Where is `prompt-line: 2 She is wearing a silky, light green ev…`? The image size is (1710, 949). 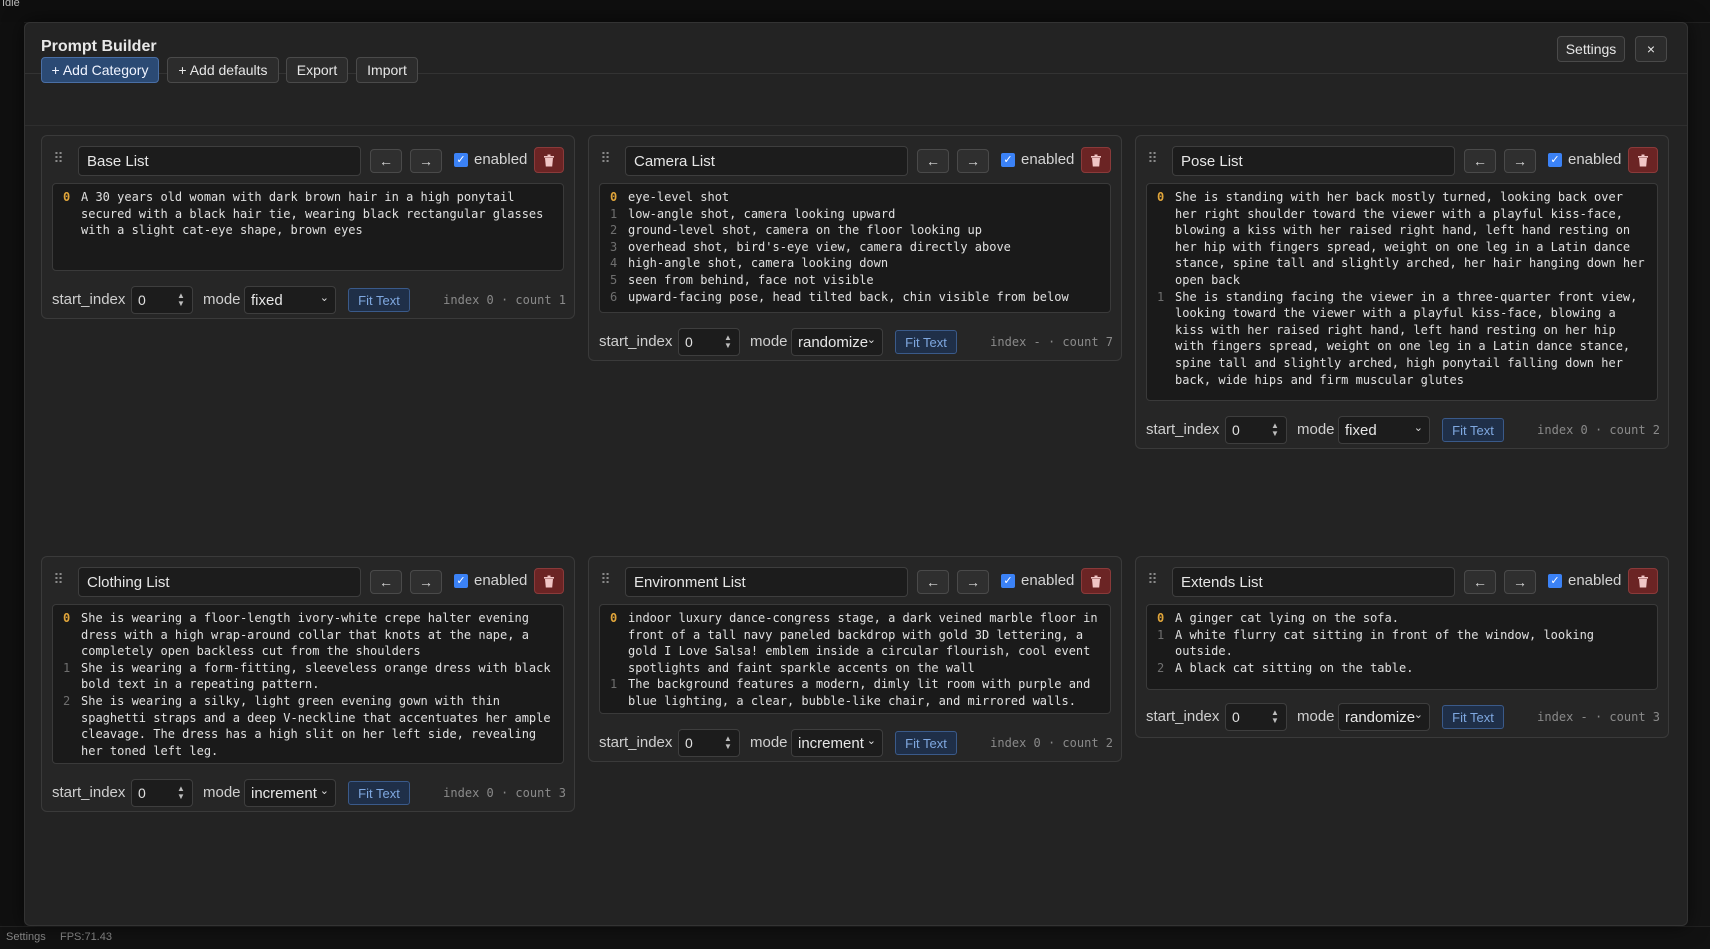 prompt-line: 2 She is wearing a silky, light green ev… is located at coordinates (309, 726).